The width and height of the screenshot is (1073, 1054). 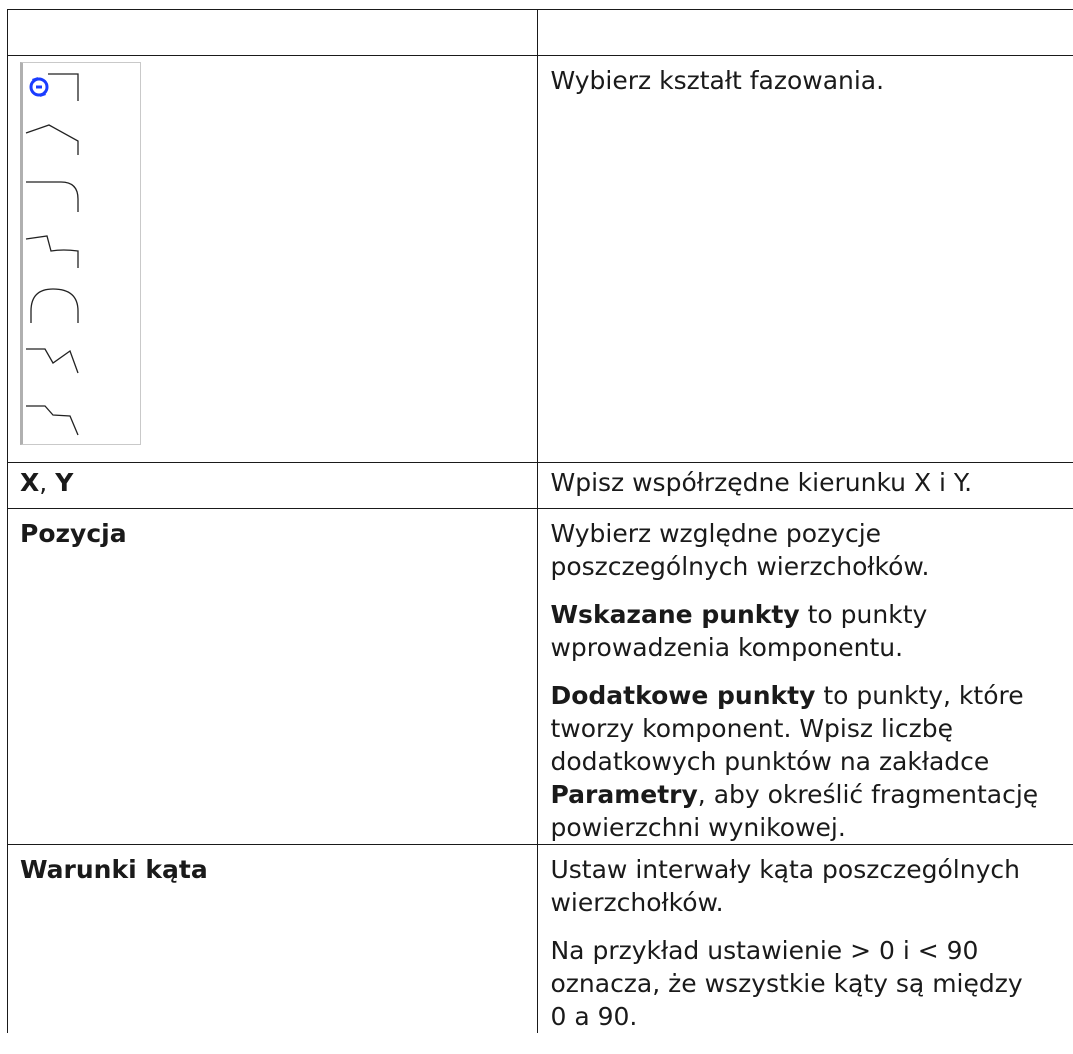 I want to click on shape-description: Wybierz kształt fazowania., so click(x=717, y=80).